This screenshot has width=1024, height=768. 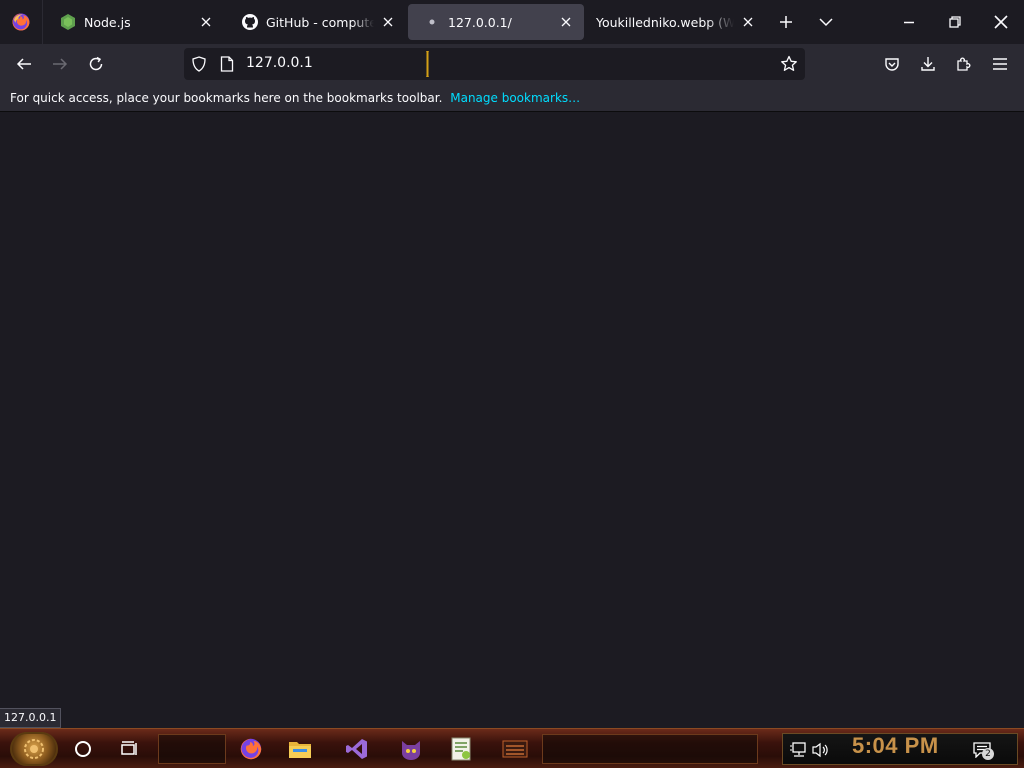 I want to click on visual-studio-icon, so click(x=357, y=749).